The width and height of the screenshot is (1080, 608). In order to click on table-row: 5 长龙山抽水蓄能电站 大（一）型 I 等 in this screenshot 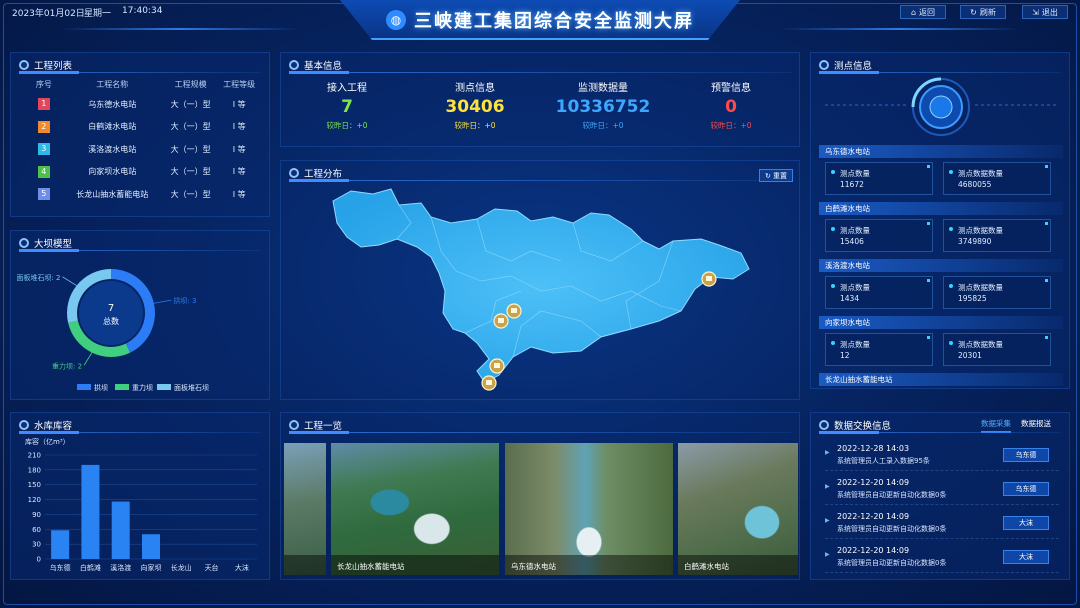, I will do `click(142, 194)`.